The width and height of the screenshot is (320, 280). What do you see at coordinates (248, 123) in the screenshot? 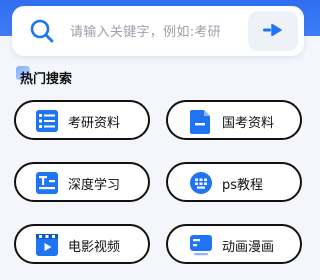
I see `category-label: 国考资料` at bounding box center [248, 123].